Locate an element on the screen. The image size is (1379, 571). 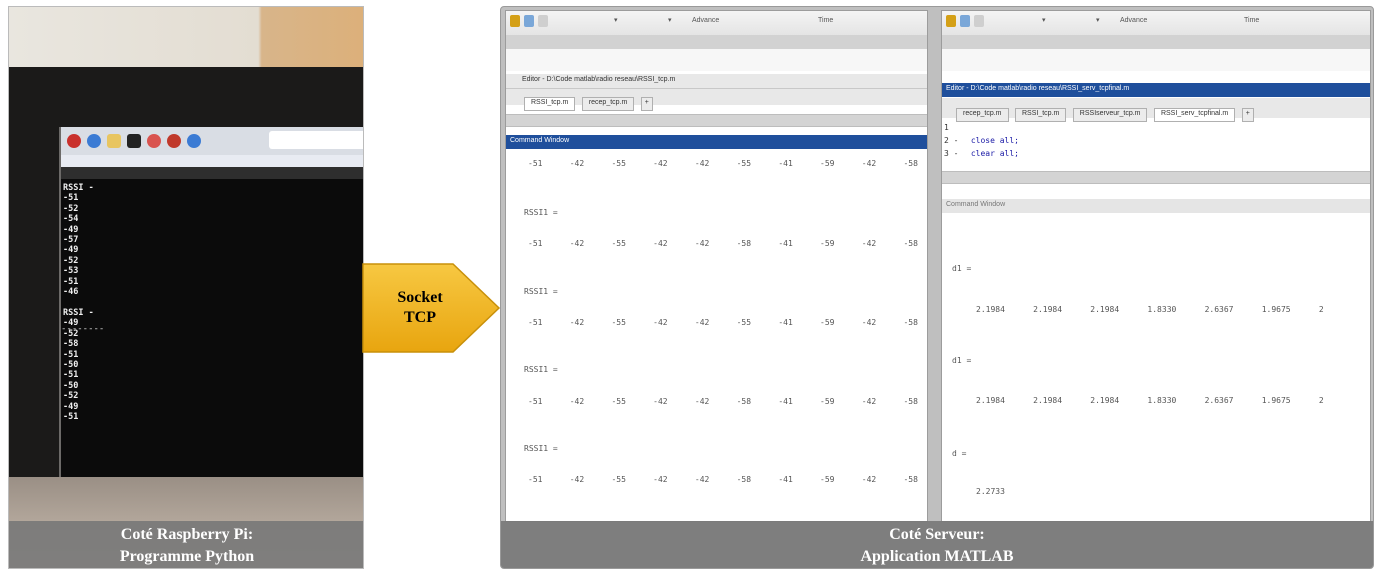
line-number: 3 - is located at coordinates (951, 153).